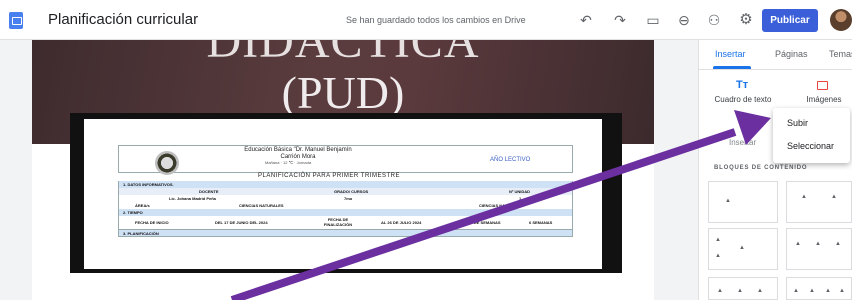  I want to click on add-person-icon: ⚇, so click(714, 20).